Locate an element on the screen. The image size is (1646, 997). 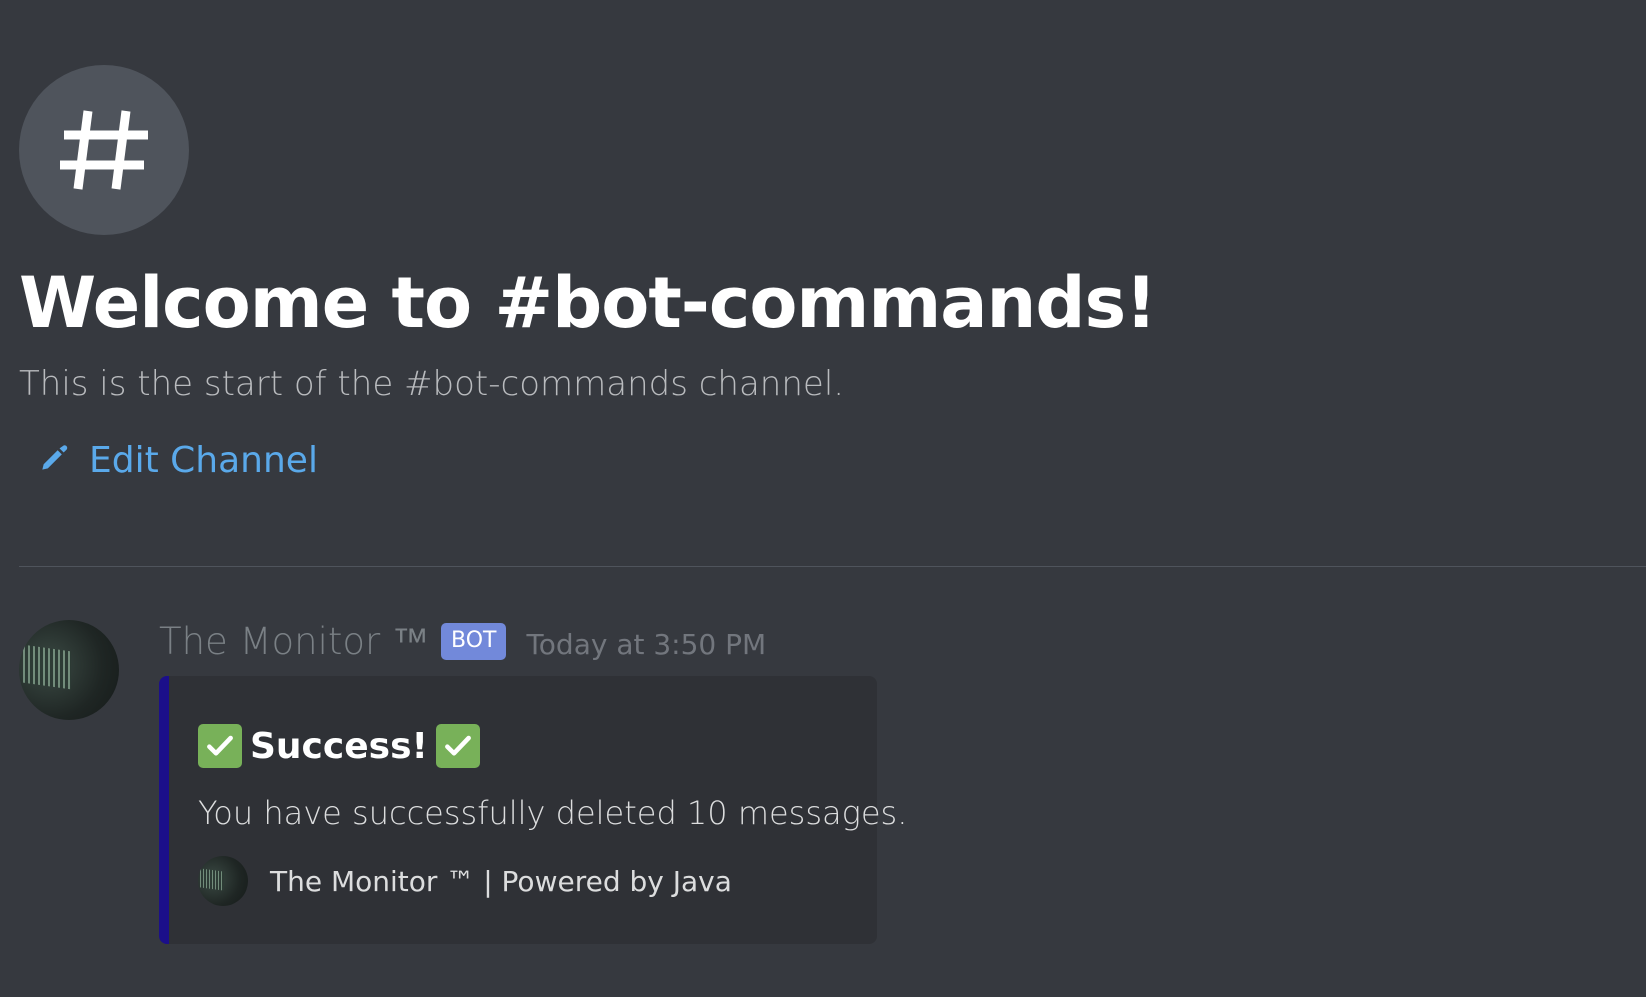
message-header: The Monitor ™ BOT Today at 3:50 PM is located at coordinates (462, 641).